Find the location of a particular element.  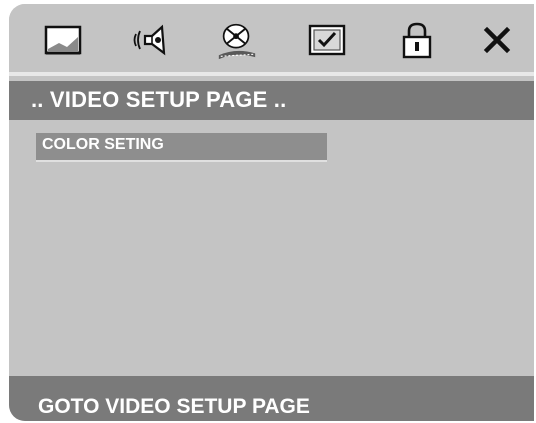

status-bar: GOTO VIDEO SETUP PAGE is located at coordinates (271, 398).